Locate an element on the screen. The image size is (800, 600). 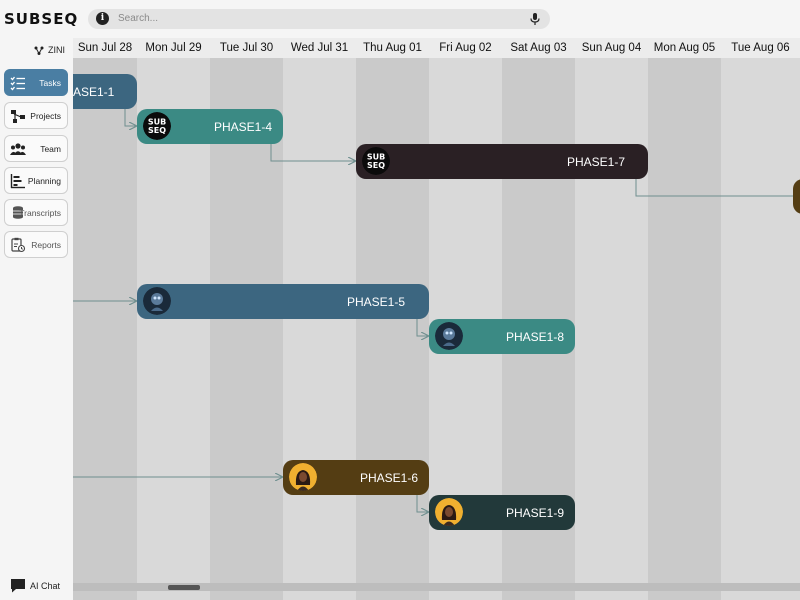
sidebar-item-label: Tasks is located at coordinates (50, 83).